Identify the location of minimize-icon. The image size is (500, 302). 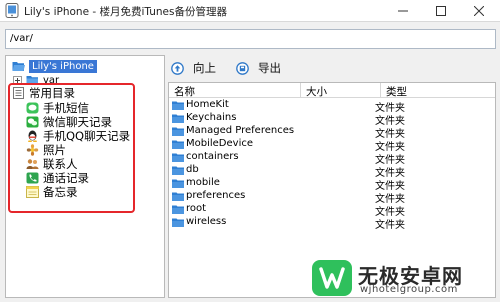
(403, 11).